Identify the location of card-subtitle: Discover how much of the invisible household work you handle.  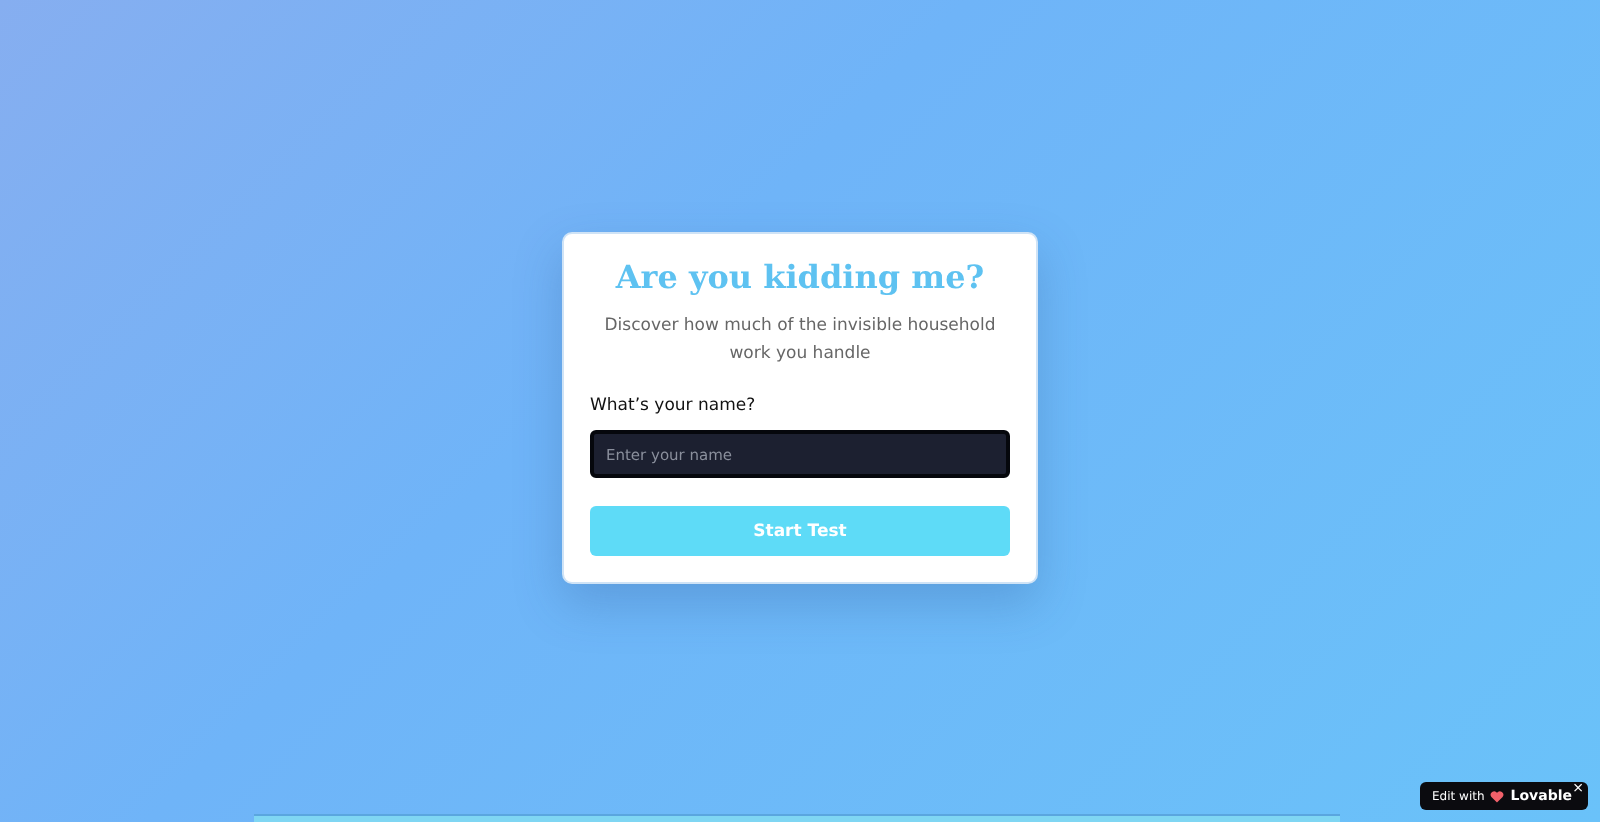
(800, 341).